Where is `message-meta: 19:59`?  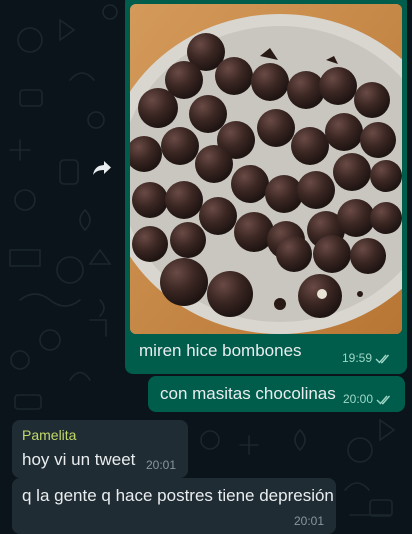 message-meta: 19:59 is located at coordinates (367, 358).